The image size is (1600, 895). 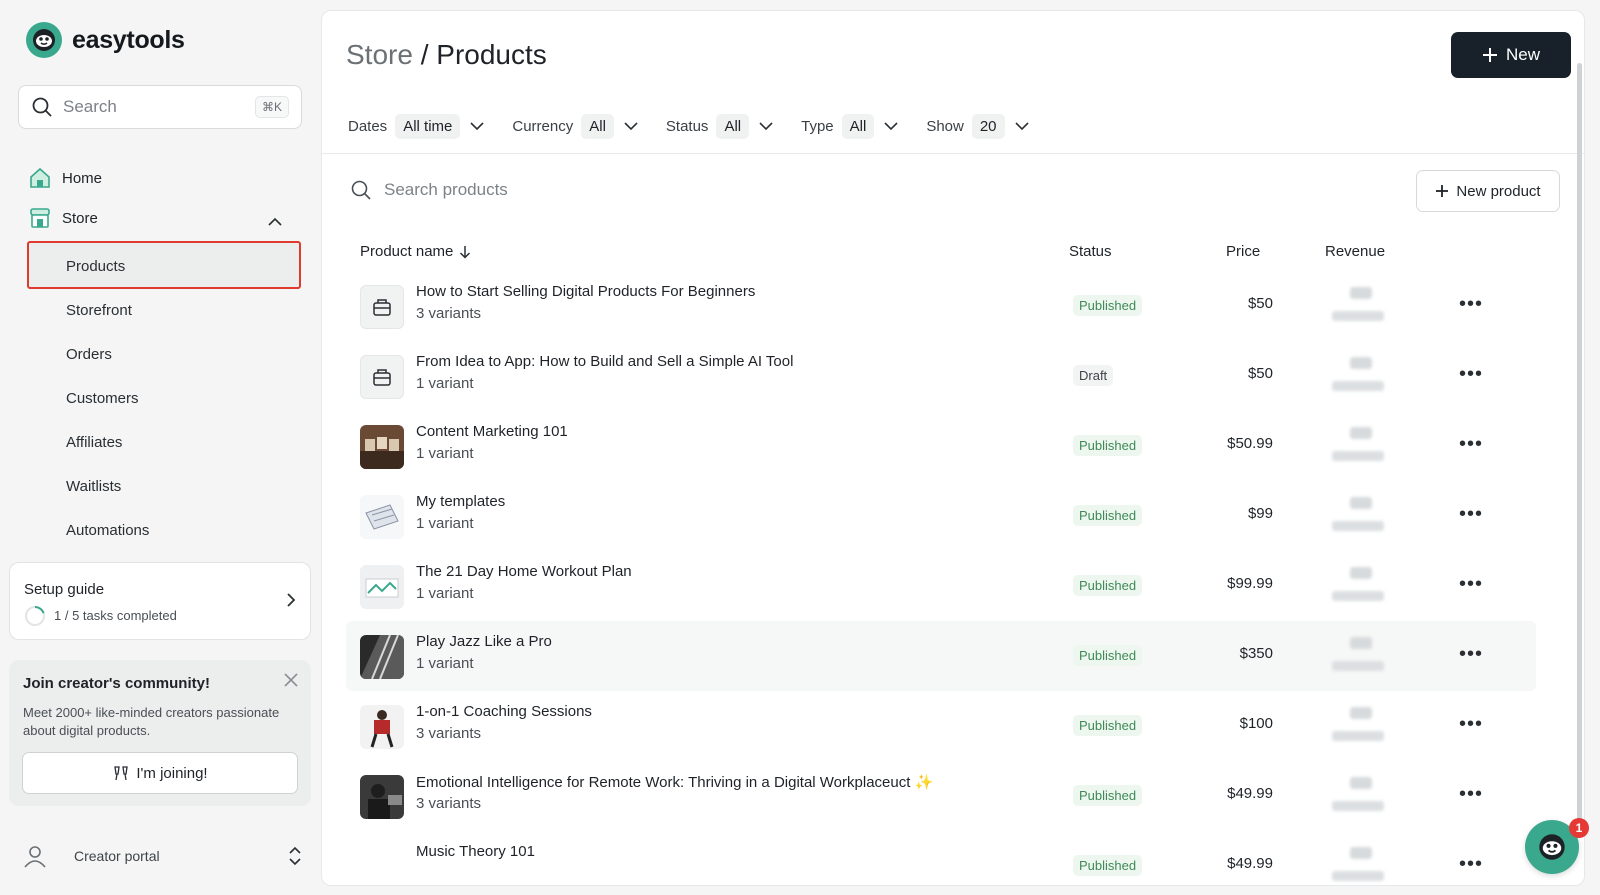 What do you see at coordinates (475, 851) in the screenshot?
I see `product-name: Music Theory 101` at bounding box center [475, 851].